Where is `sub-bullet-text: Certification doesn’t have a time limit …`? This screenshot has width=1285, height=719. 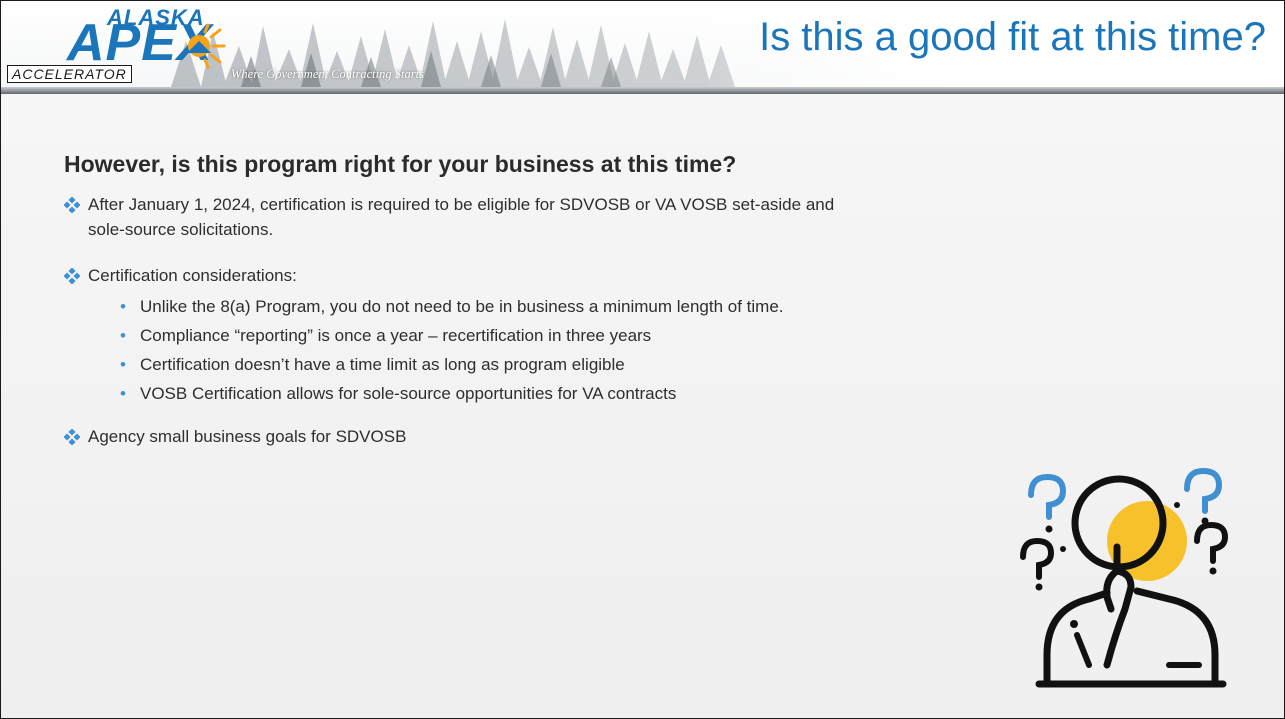 sub-bullet-text: Certification doesn’t have a time limit … is located at coordinates (382, 364).